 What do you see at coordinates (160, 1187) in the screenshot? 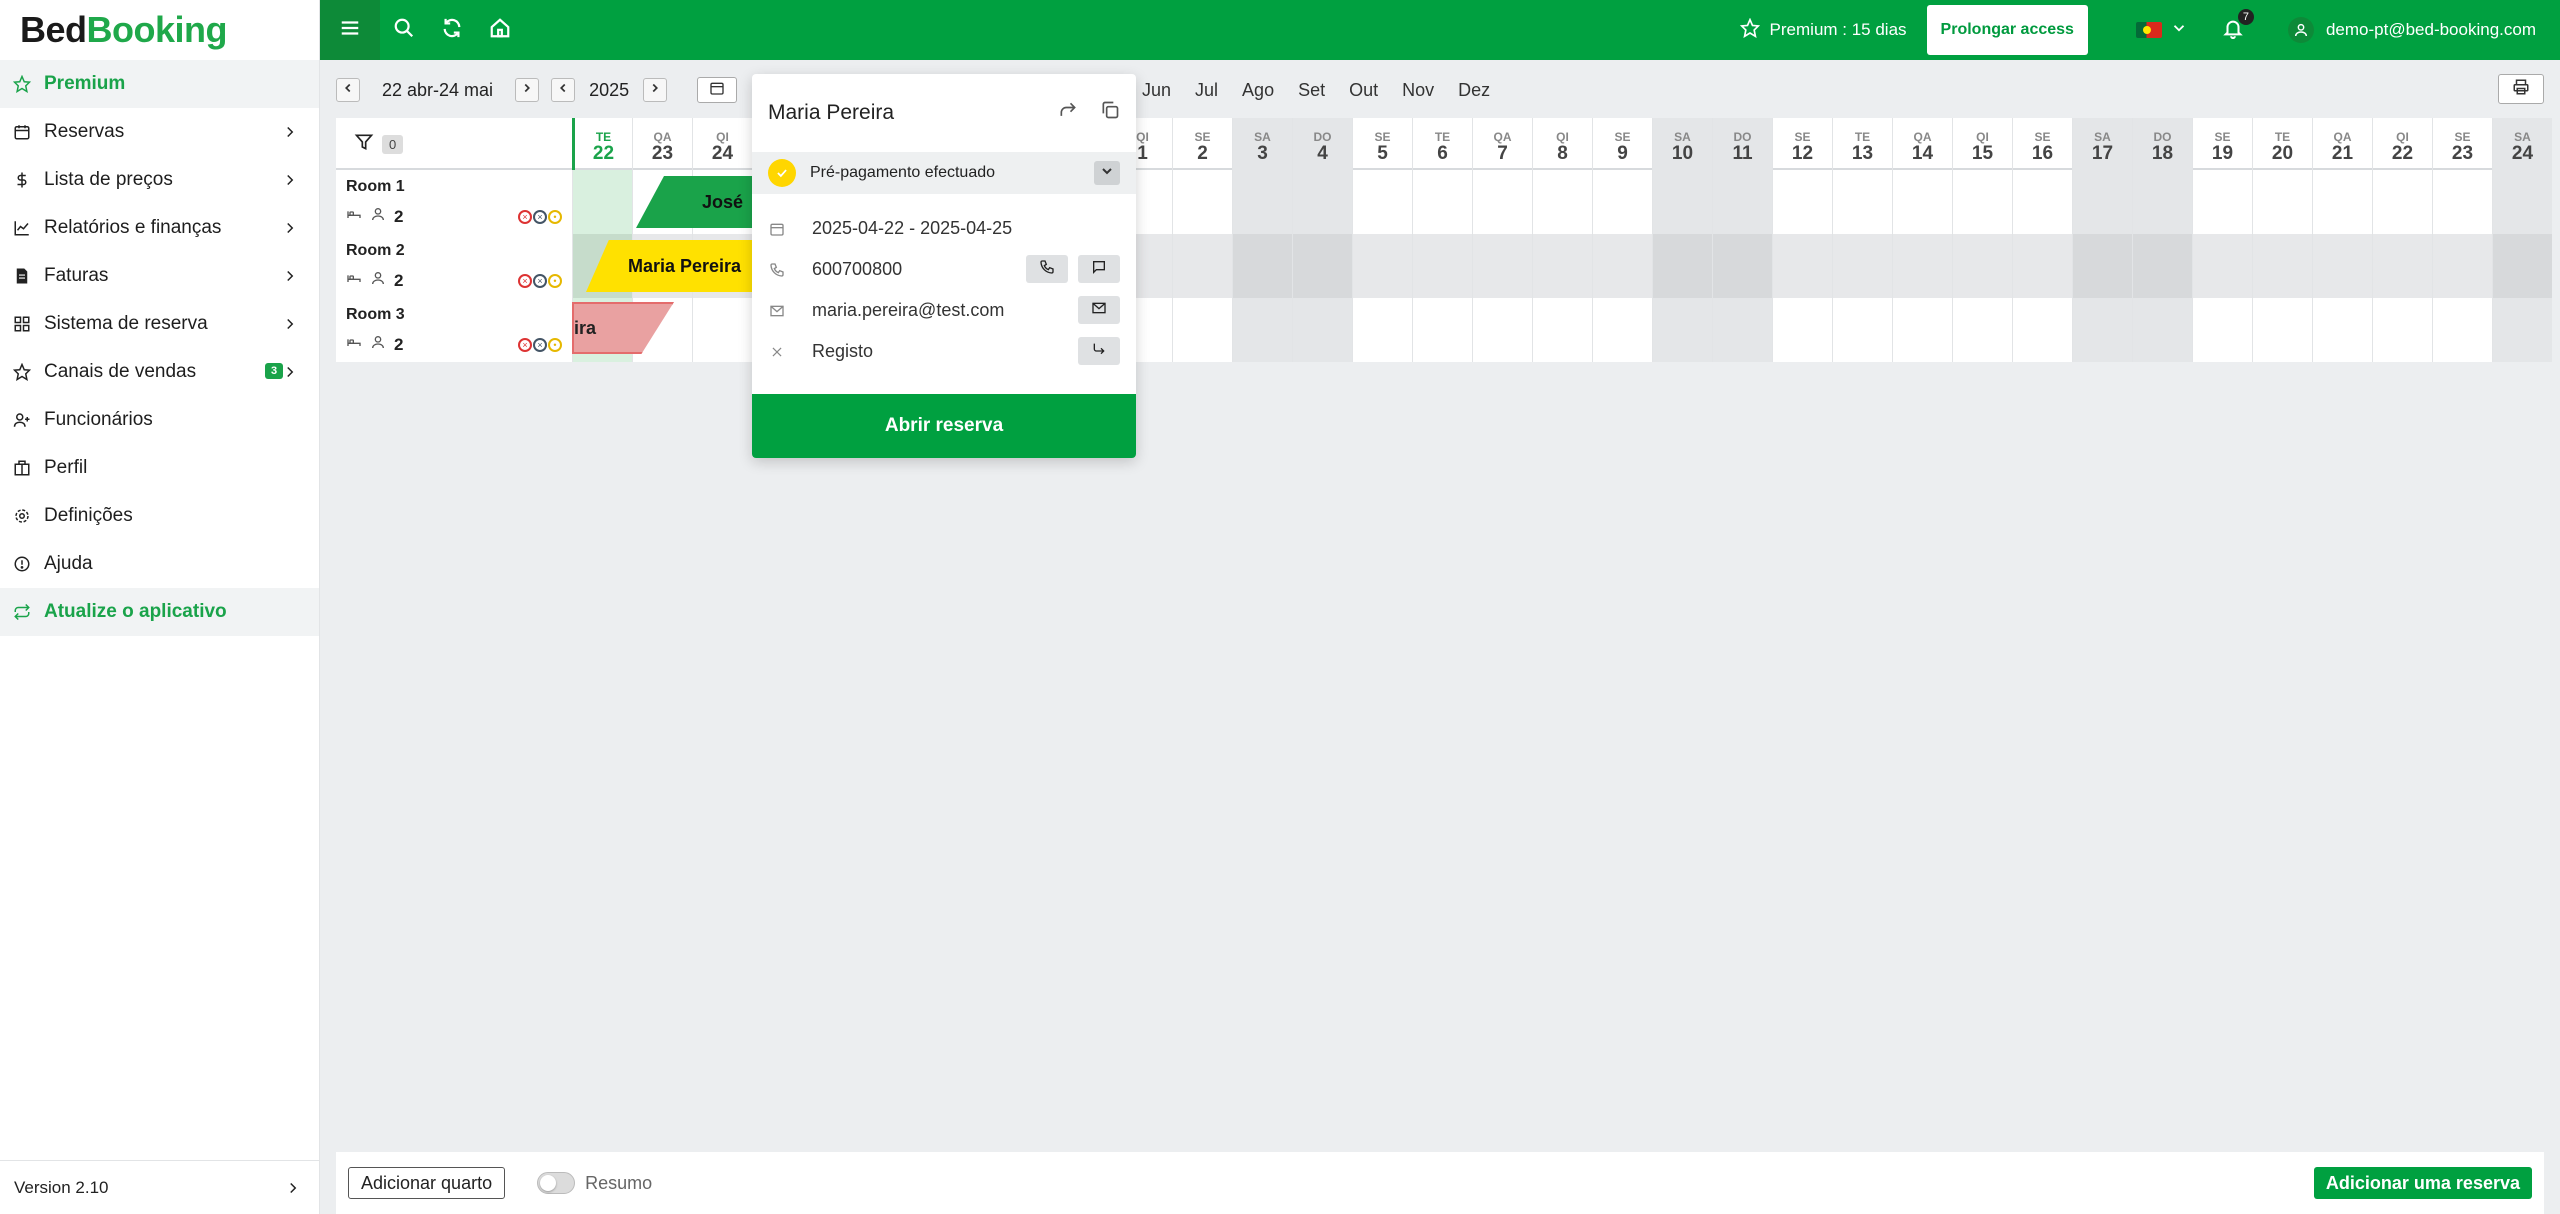
I see `version-selector: Version 2.10` at bounding box center [160, 1187].